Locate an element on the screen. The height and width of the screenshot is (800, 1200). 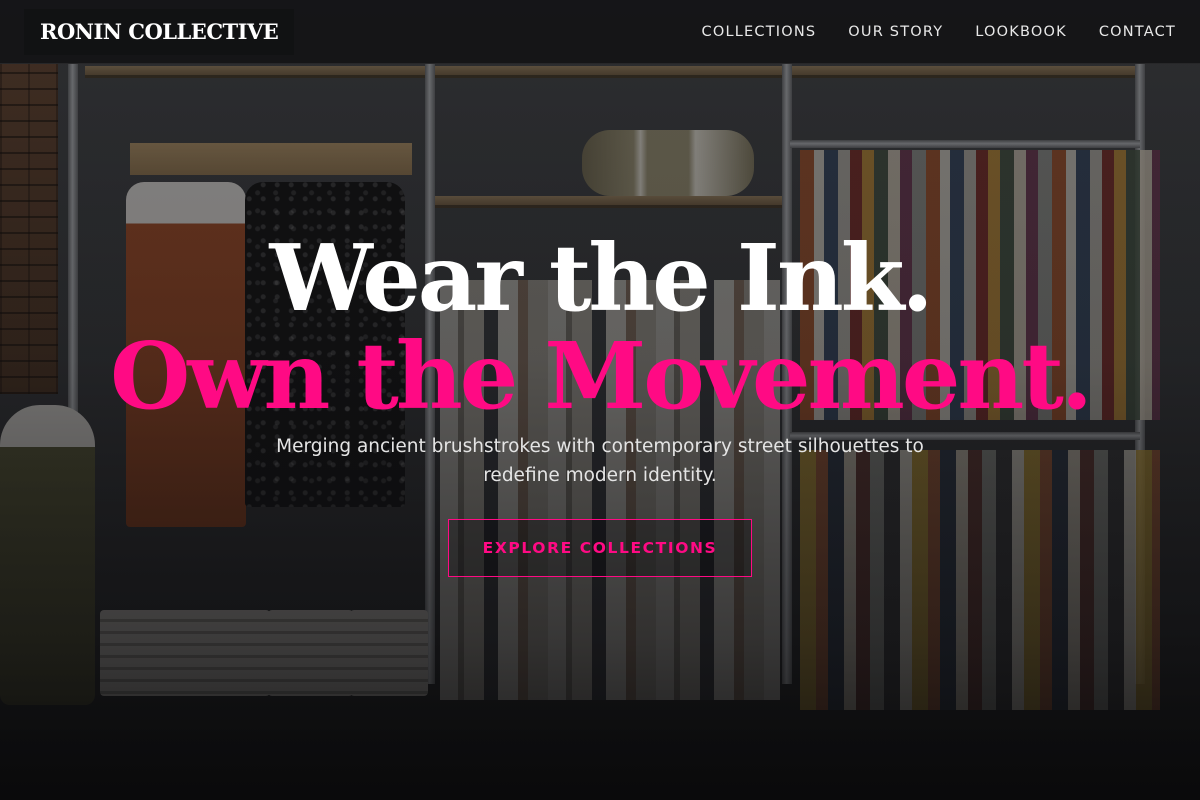
nav-item-contact: CONTACT is located at coordinates (1137, 32).